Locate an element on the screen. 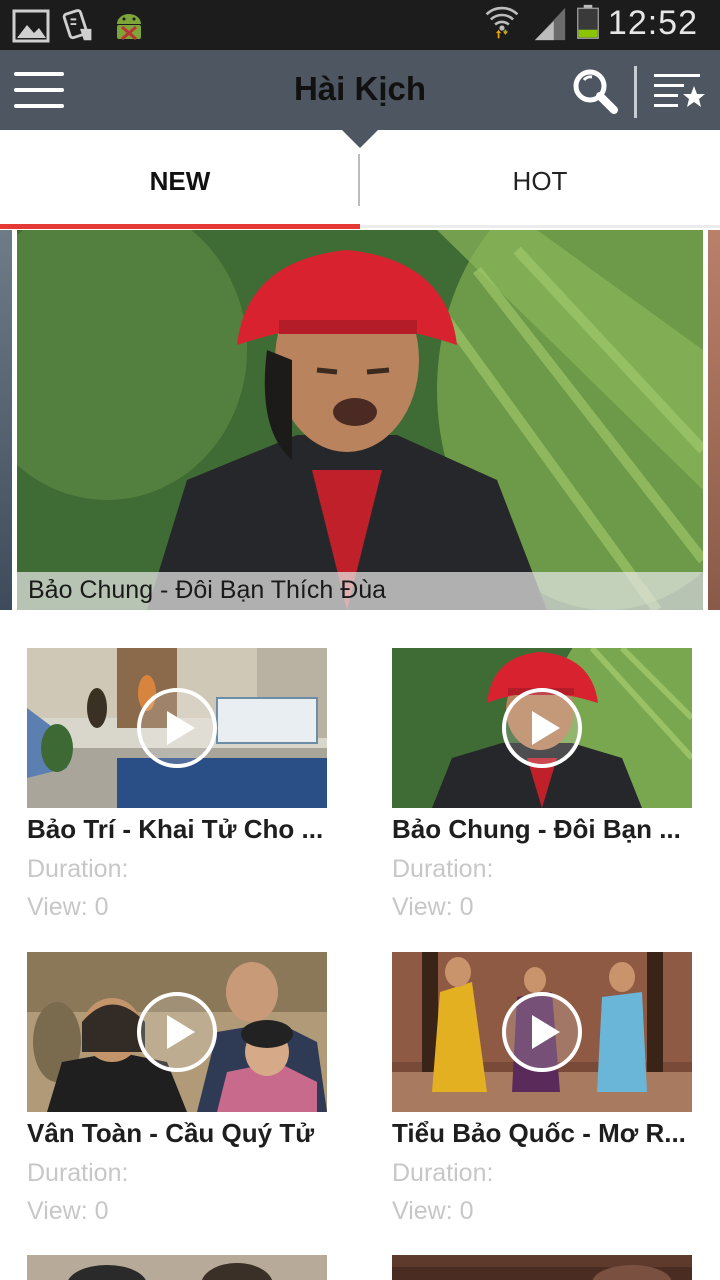 The image size is (720, 1280). wifi-icon is located at coordinates (502, 22).